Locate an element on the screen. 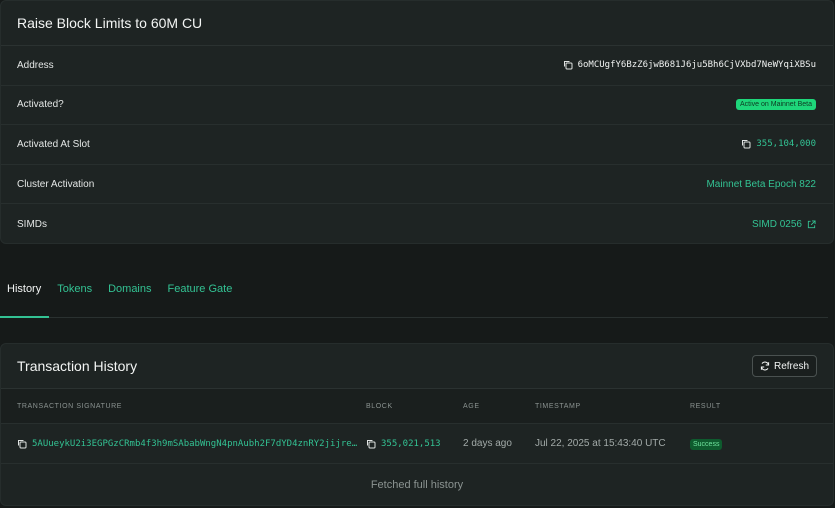 Image resolution: width=835 pixels, height=508 pixels. feature-title: Raise Block Limits to 60M CU is located at coordinates (110, 23).